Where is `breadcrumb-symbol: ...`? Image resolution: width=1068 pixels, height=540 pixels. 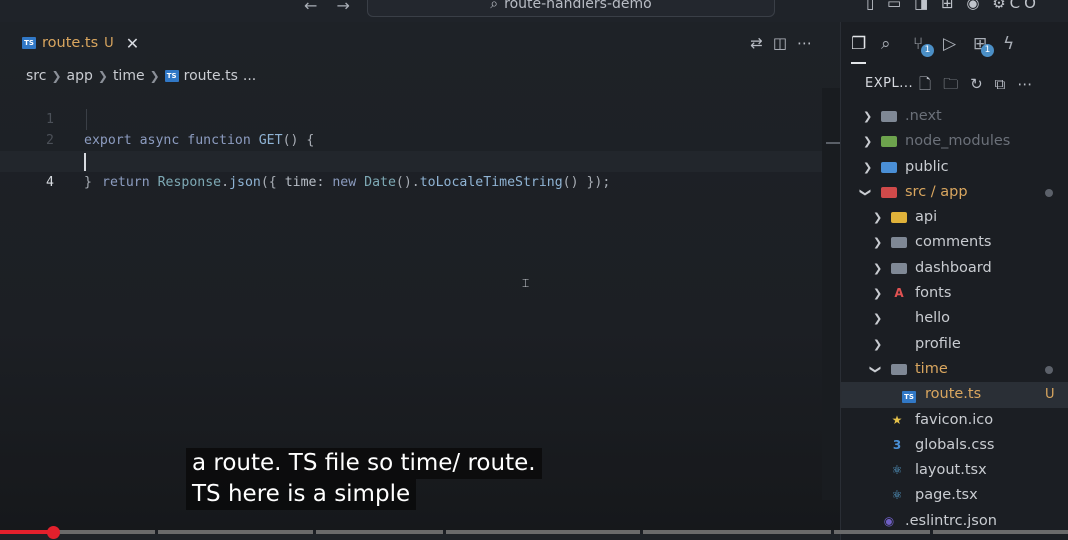 breadcrumb-symbol: ... is located at coordinates (249, 76).